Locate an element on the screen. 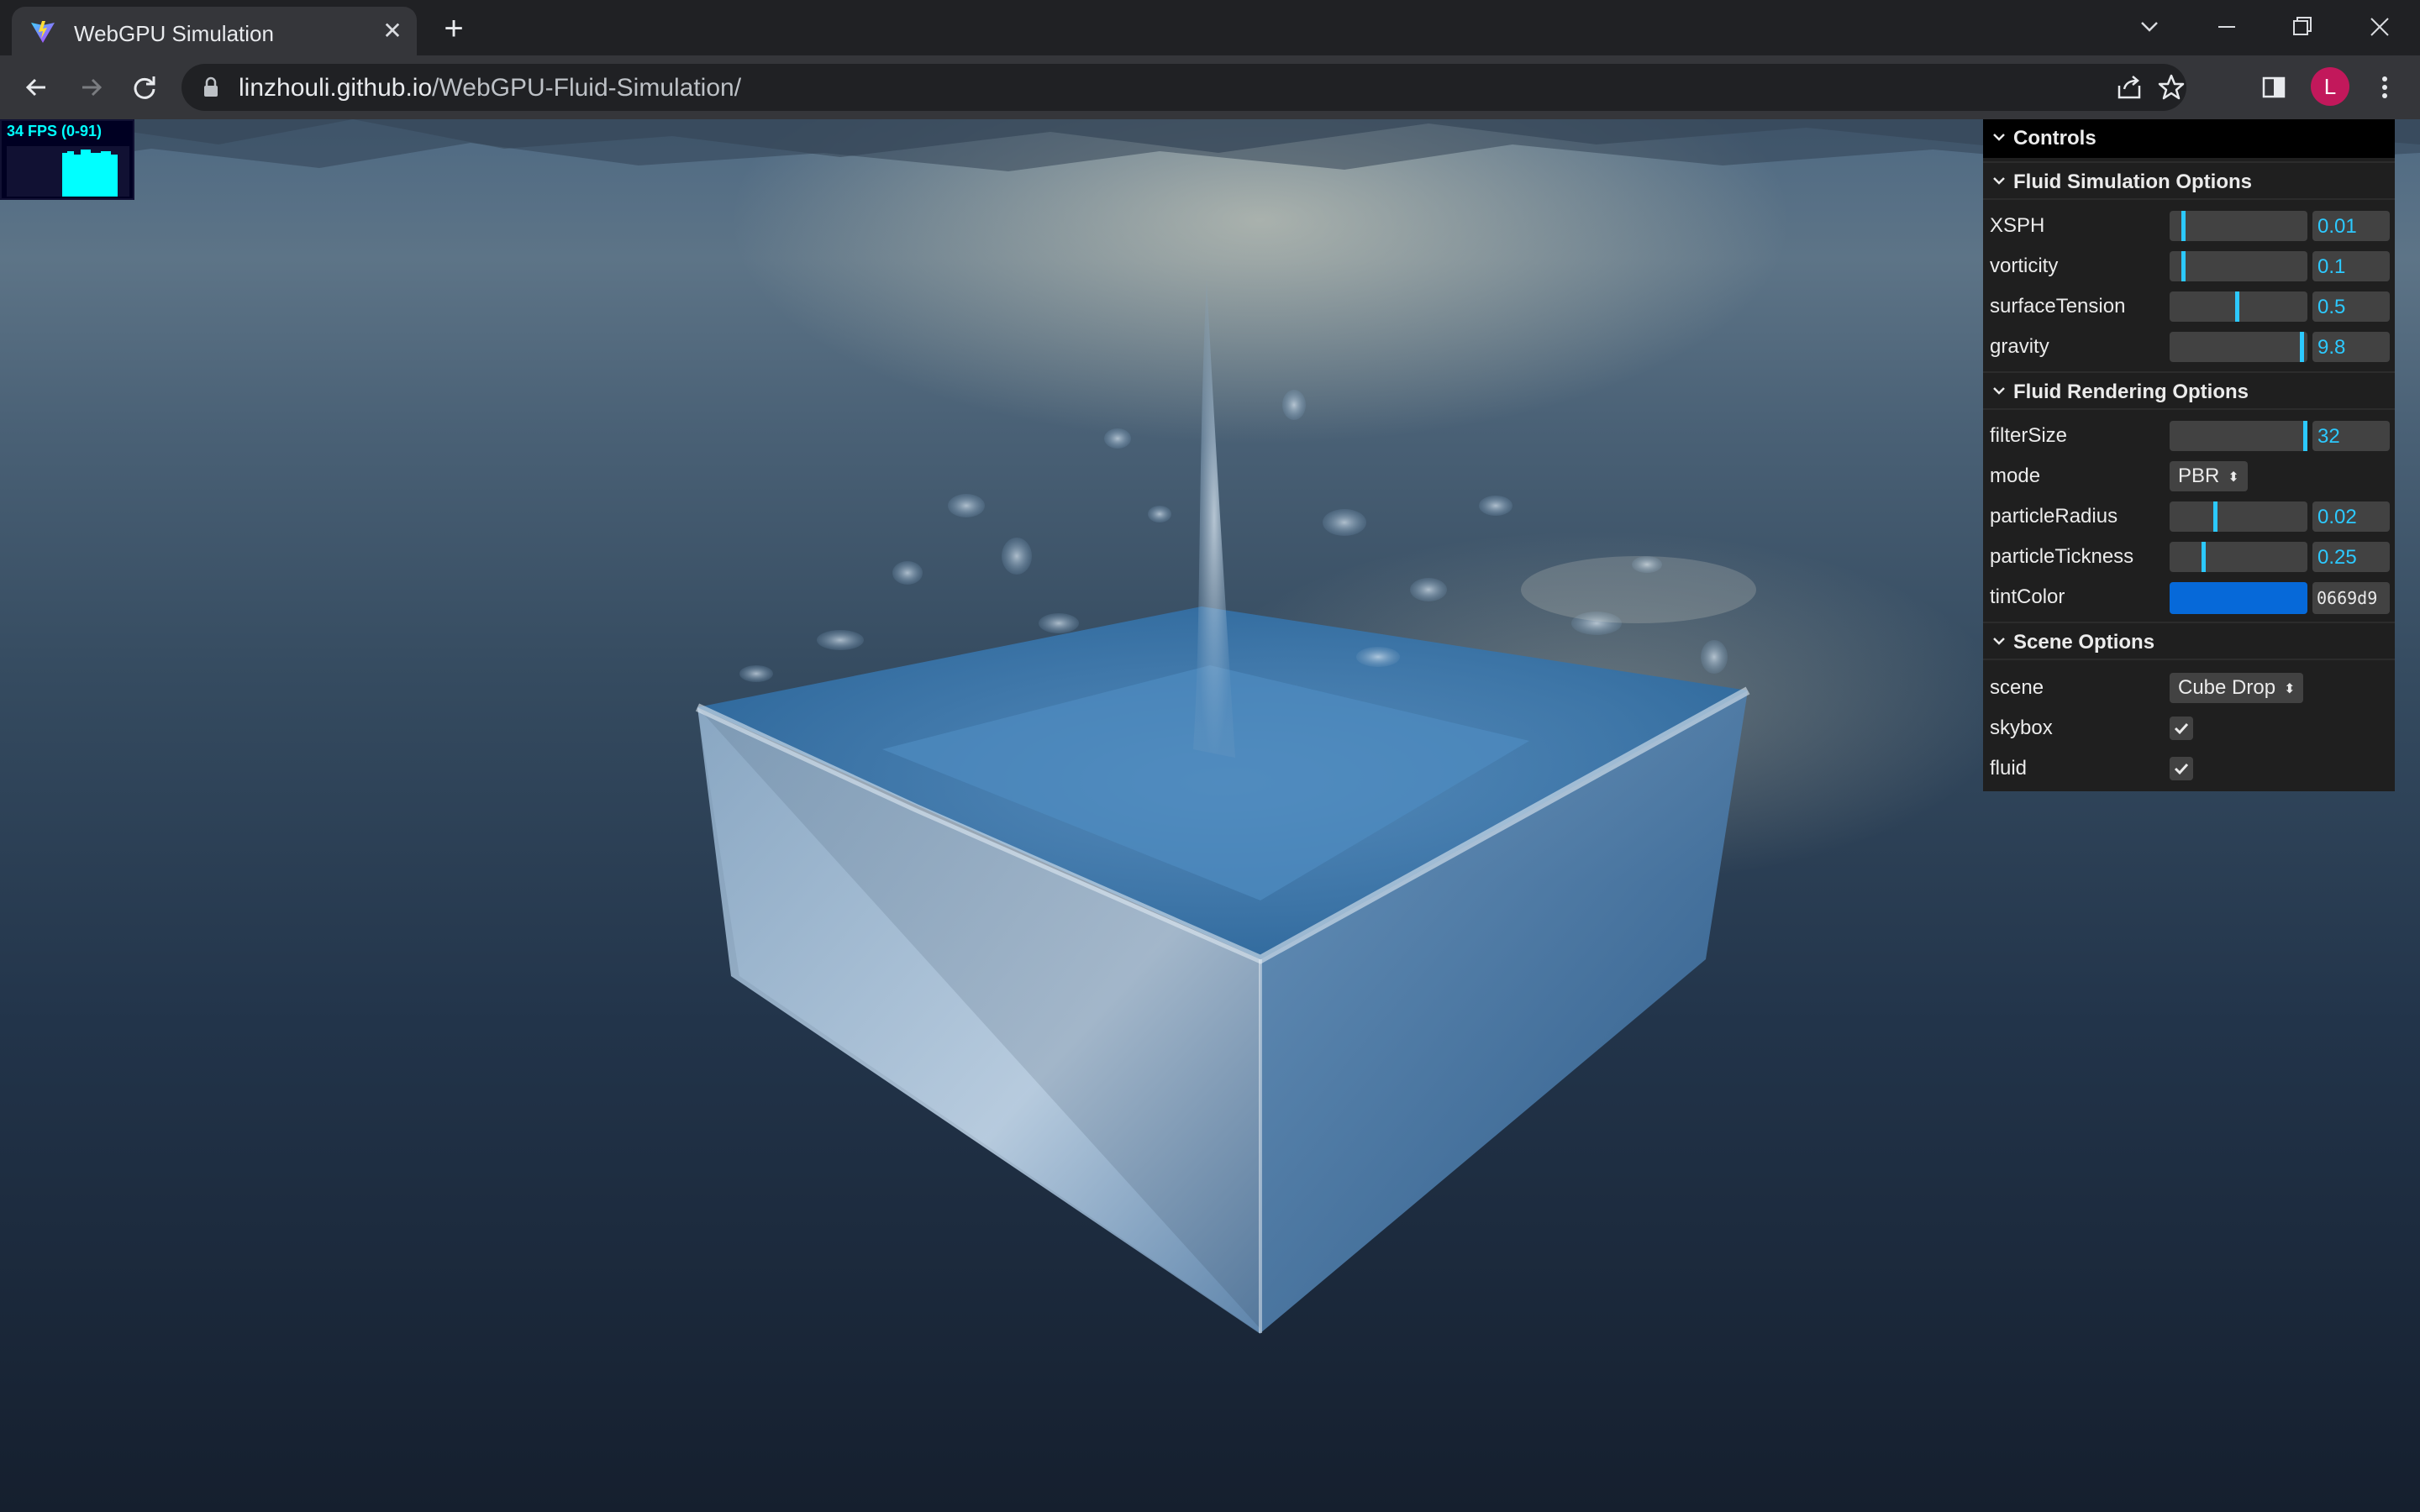 This screenshot has height=1512, width=2420. control-tint-color: tintColor 0669d9 is located at coordinates (2189, 595).